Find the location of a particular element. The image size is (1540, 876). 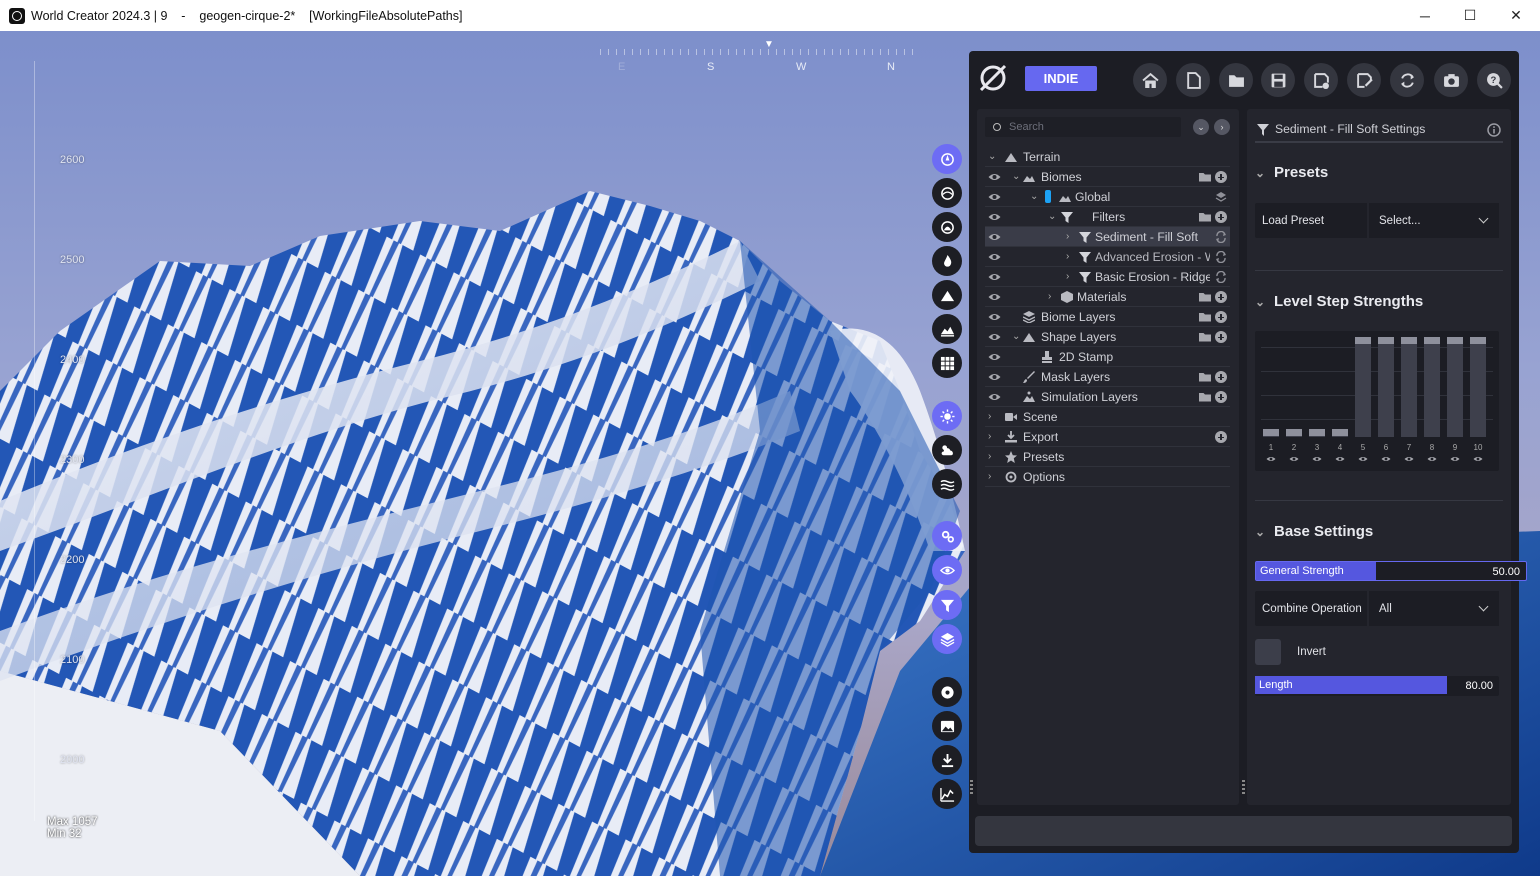

search-input is located at coordinates (1089, 127).